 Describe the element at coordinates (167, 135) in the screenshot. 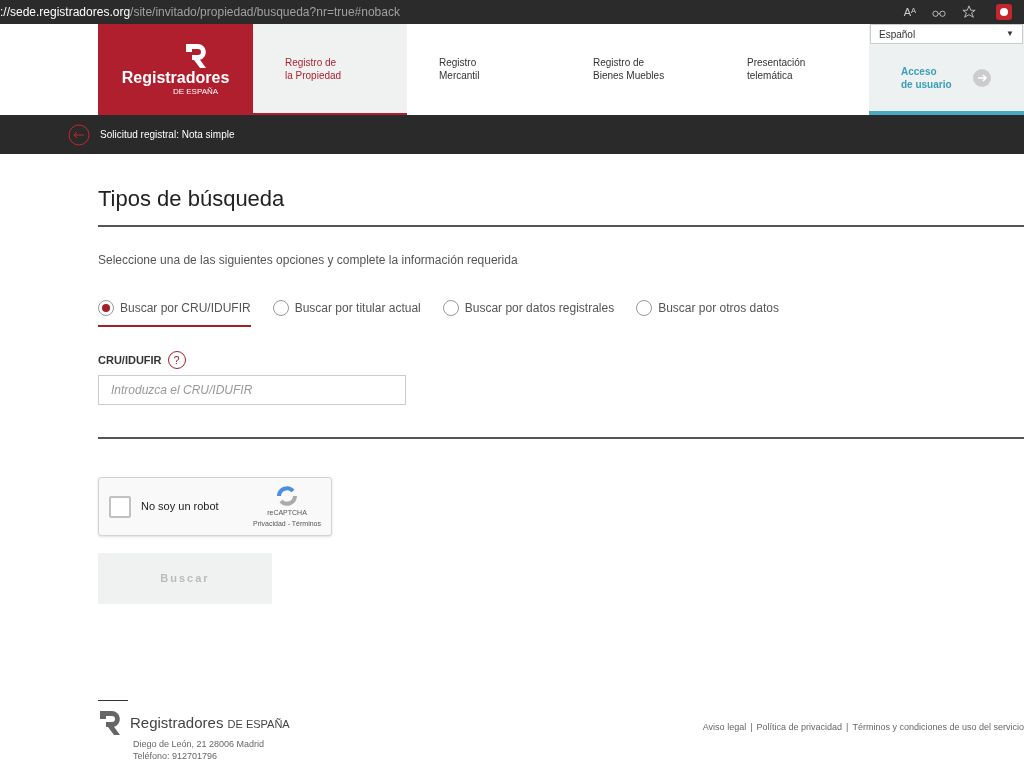

I see `breadcrumb-text: Solicitud registral: Nota simple` at that location.